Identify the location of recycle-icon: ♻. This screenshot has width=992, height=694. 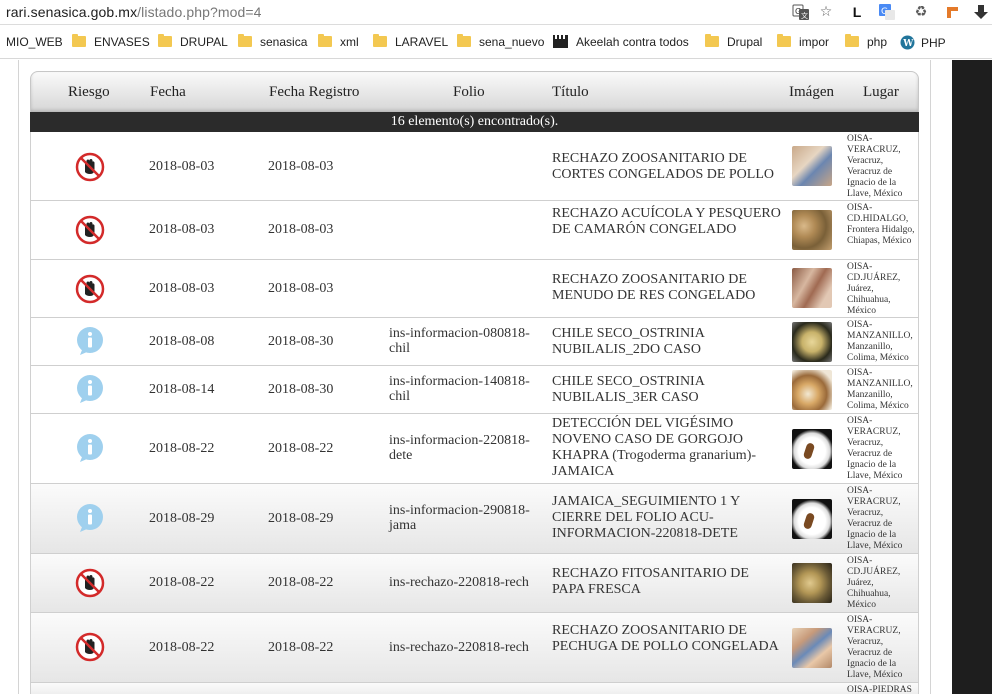
(921, 12).